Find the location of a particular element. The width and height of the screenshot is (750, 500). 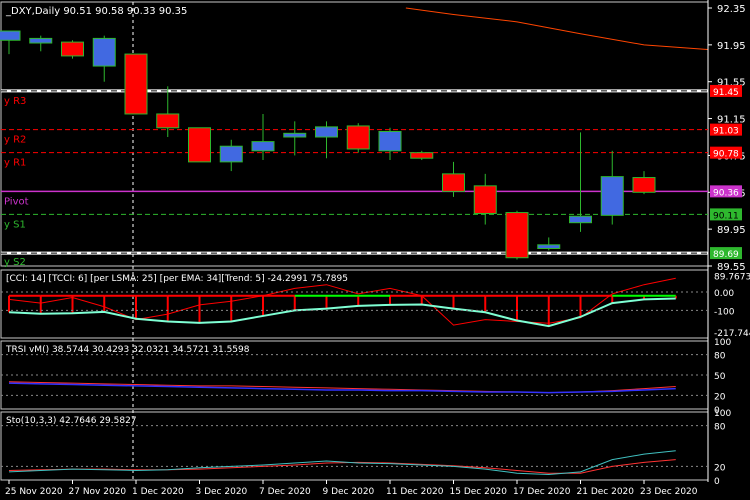

sto-indicator-label: Sto(10,3,3) 42.7646 29.5827 is located at coordinates (71, 421).